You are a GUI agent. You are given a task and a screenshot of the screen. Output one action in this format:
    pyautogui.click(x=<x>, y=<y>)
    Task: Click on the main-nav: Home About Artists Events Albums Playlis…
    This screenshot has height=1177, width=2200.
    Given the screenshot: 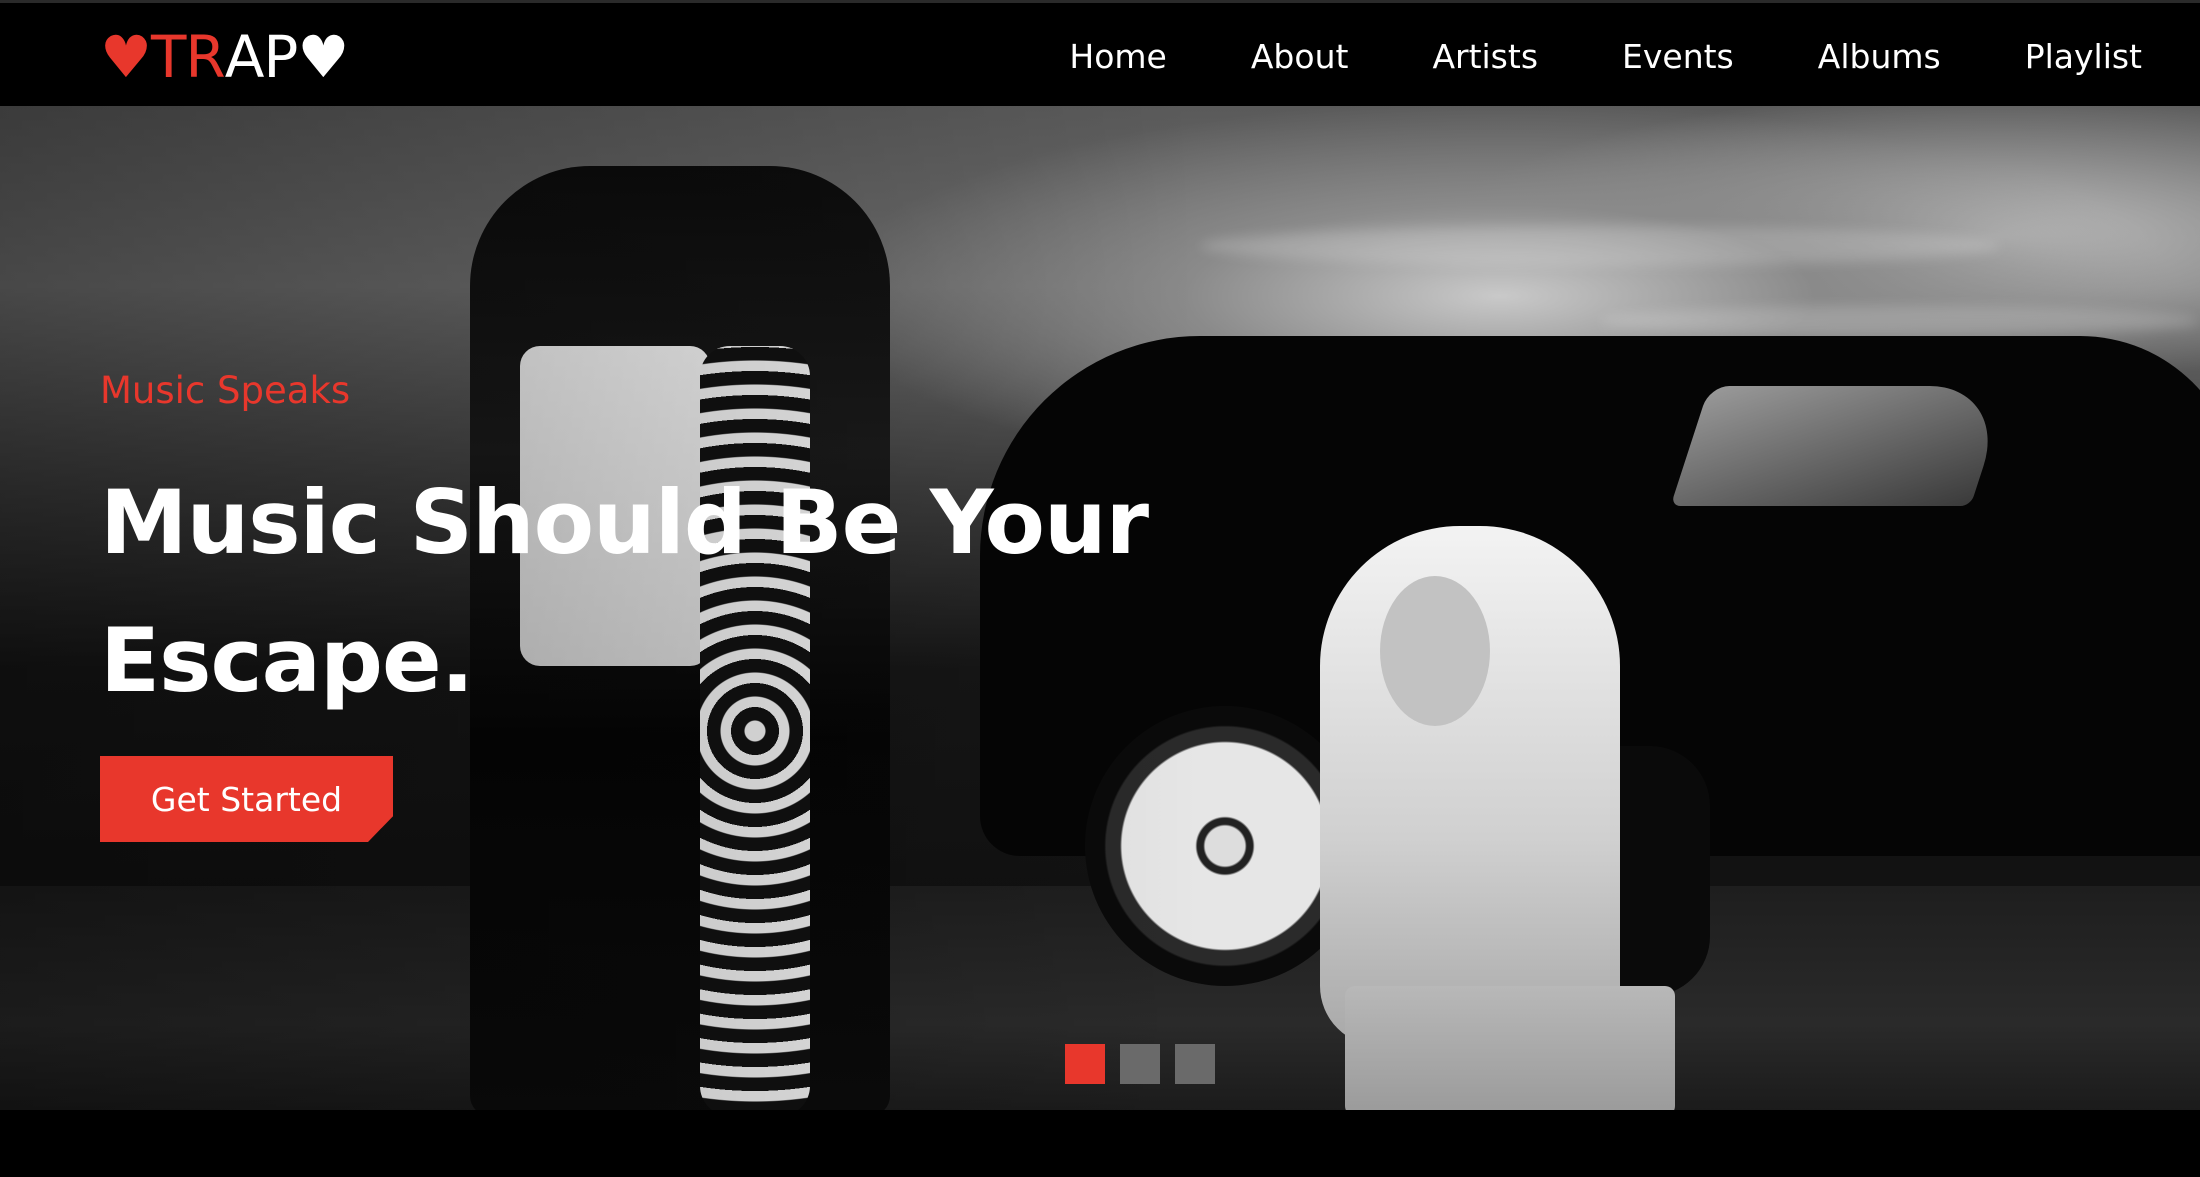 What is the action you would take?
    pyautogui.click(x=1563, y=56)
    